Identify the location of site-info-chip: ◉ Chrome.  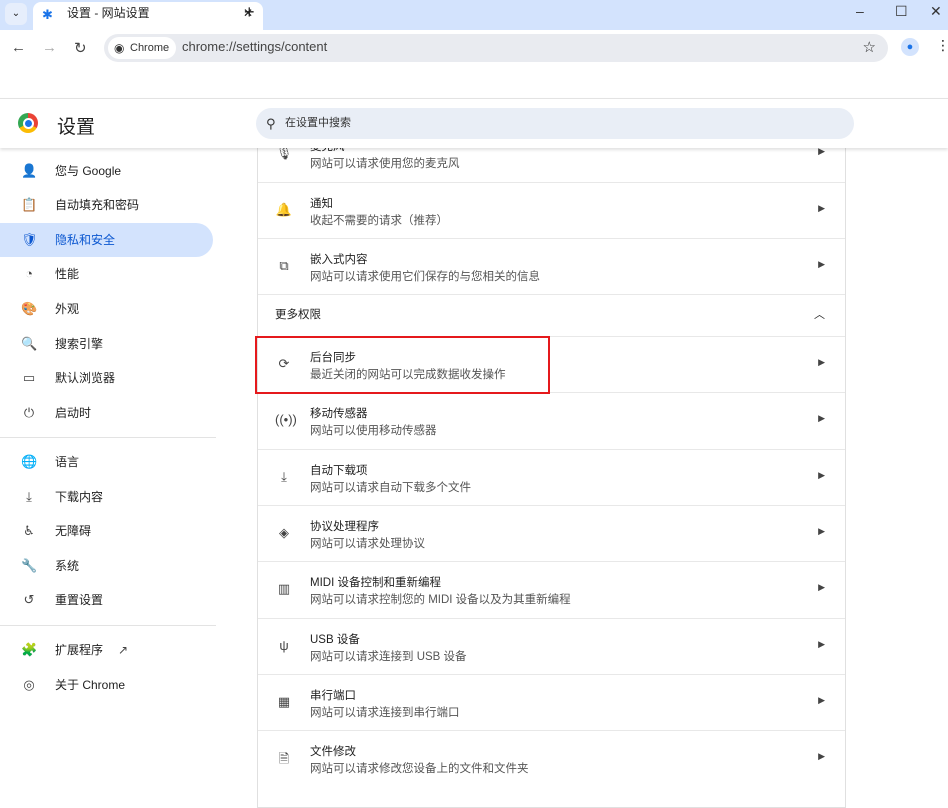
(142, 48).